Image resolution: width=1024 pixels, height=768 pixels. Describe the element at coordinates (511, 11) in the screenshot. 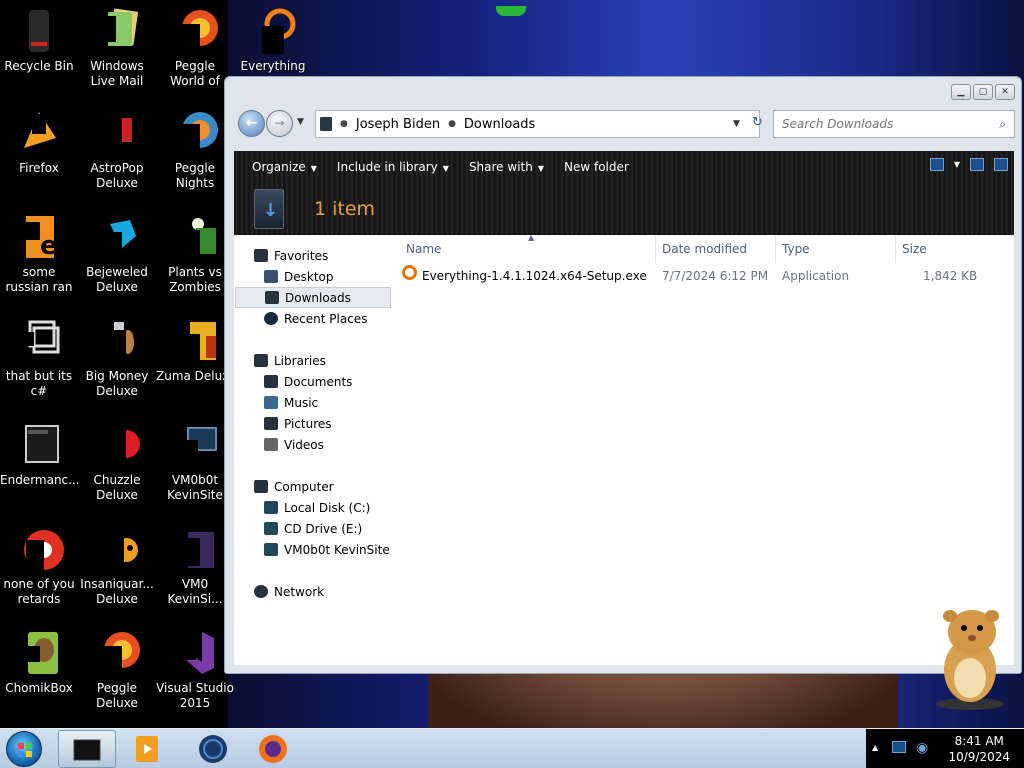

I see `wallpaper-light` at that location.